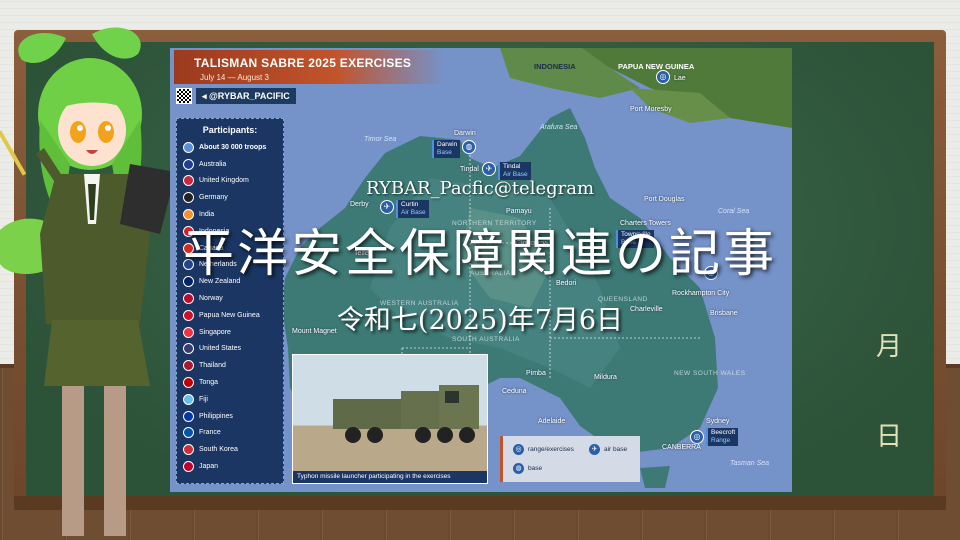 The height and width of the screenshot is (540, 960). I want to click on label-timor-sea: Timor Sea, so click(380, 139).